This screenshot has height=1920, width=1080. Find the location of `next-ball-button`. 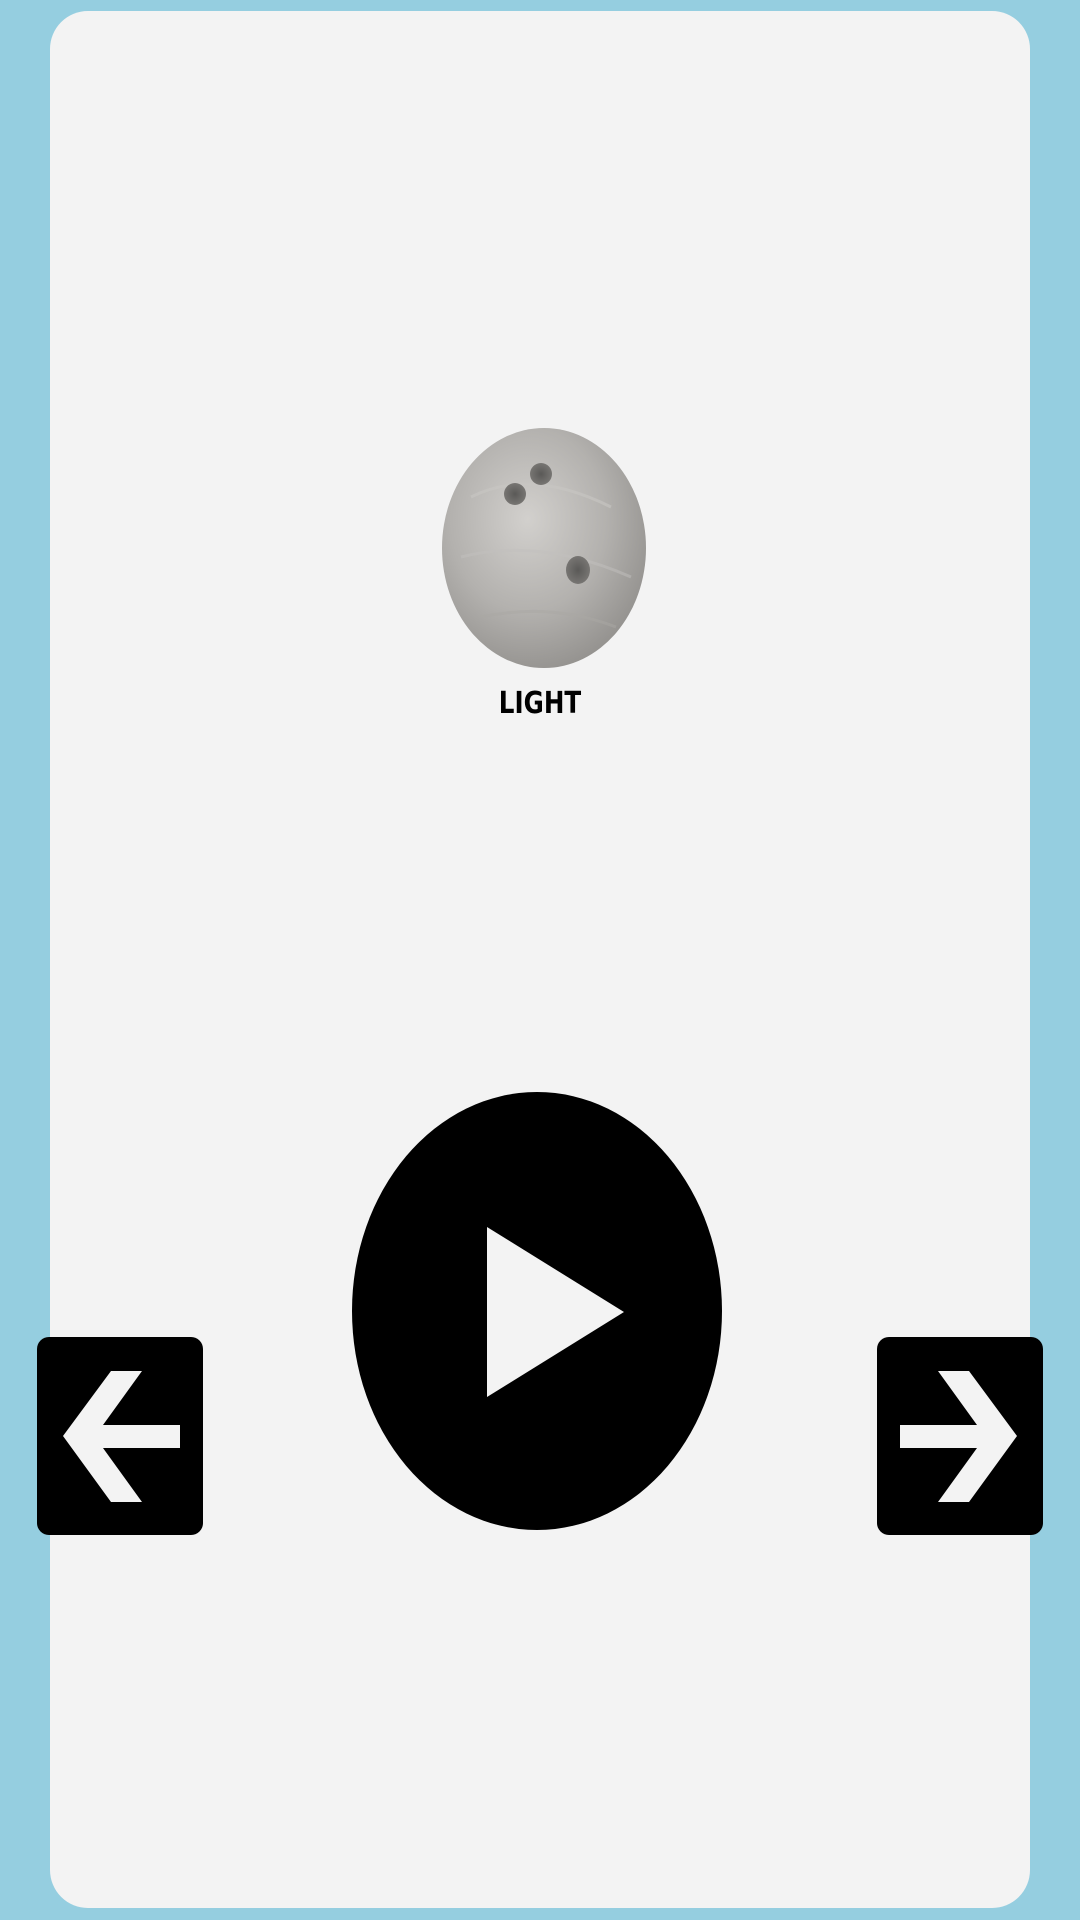

next-ball-button is located at coordinates (960, 1436).